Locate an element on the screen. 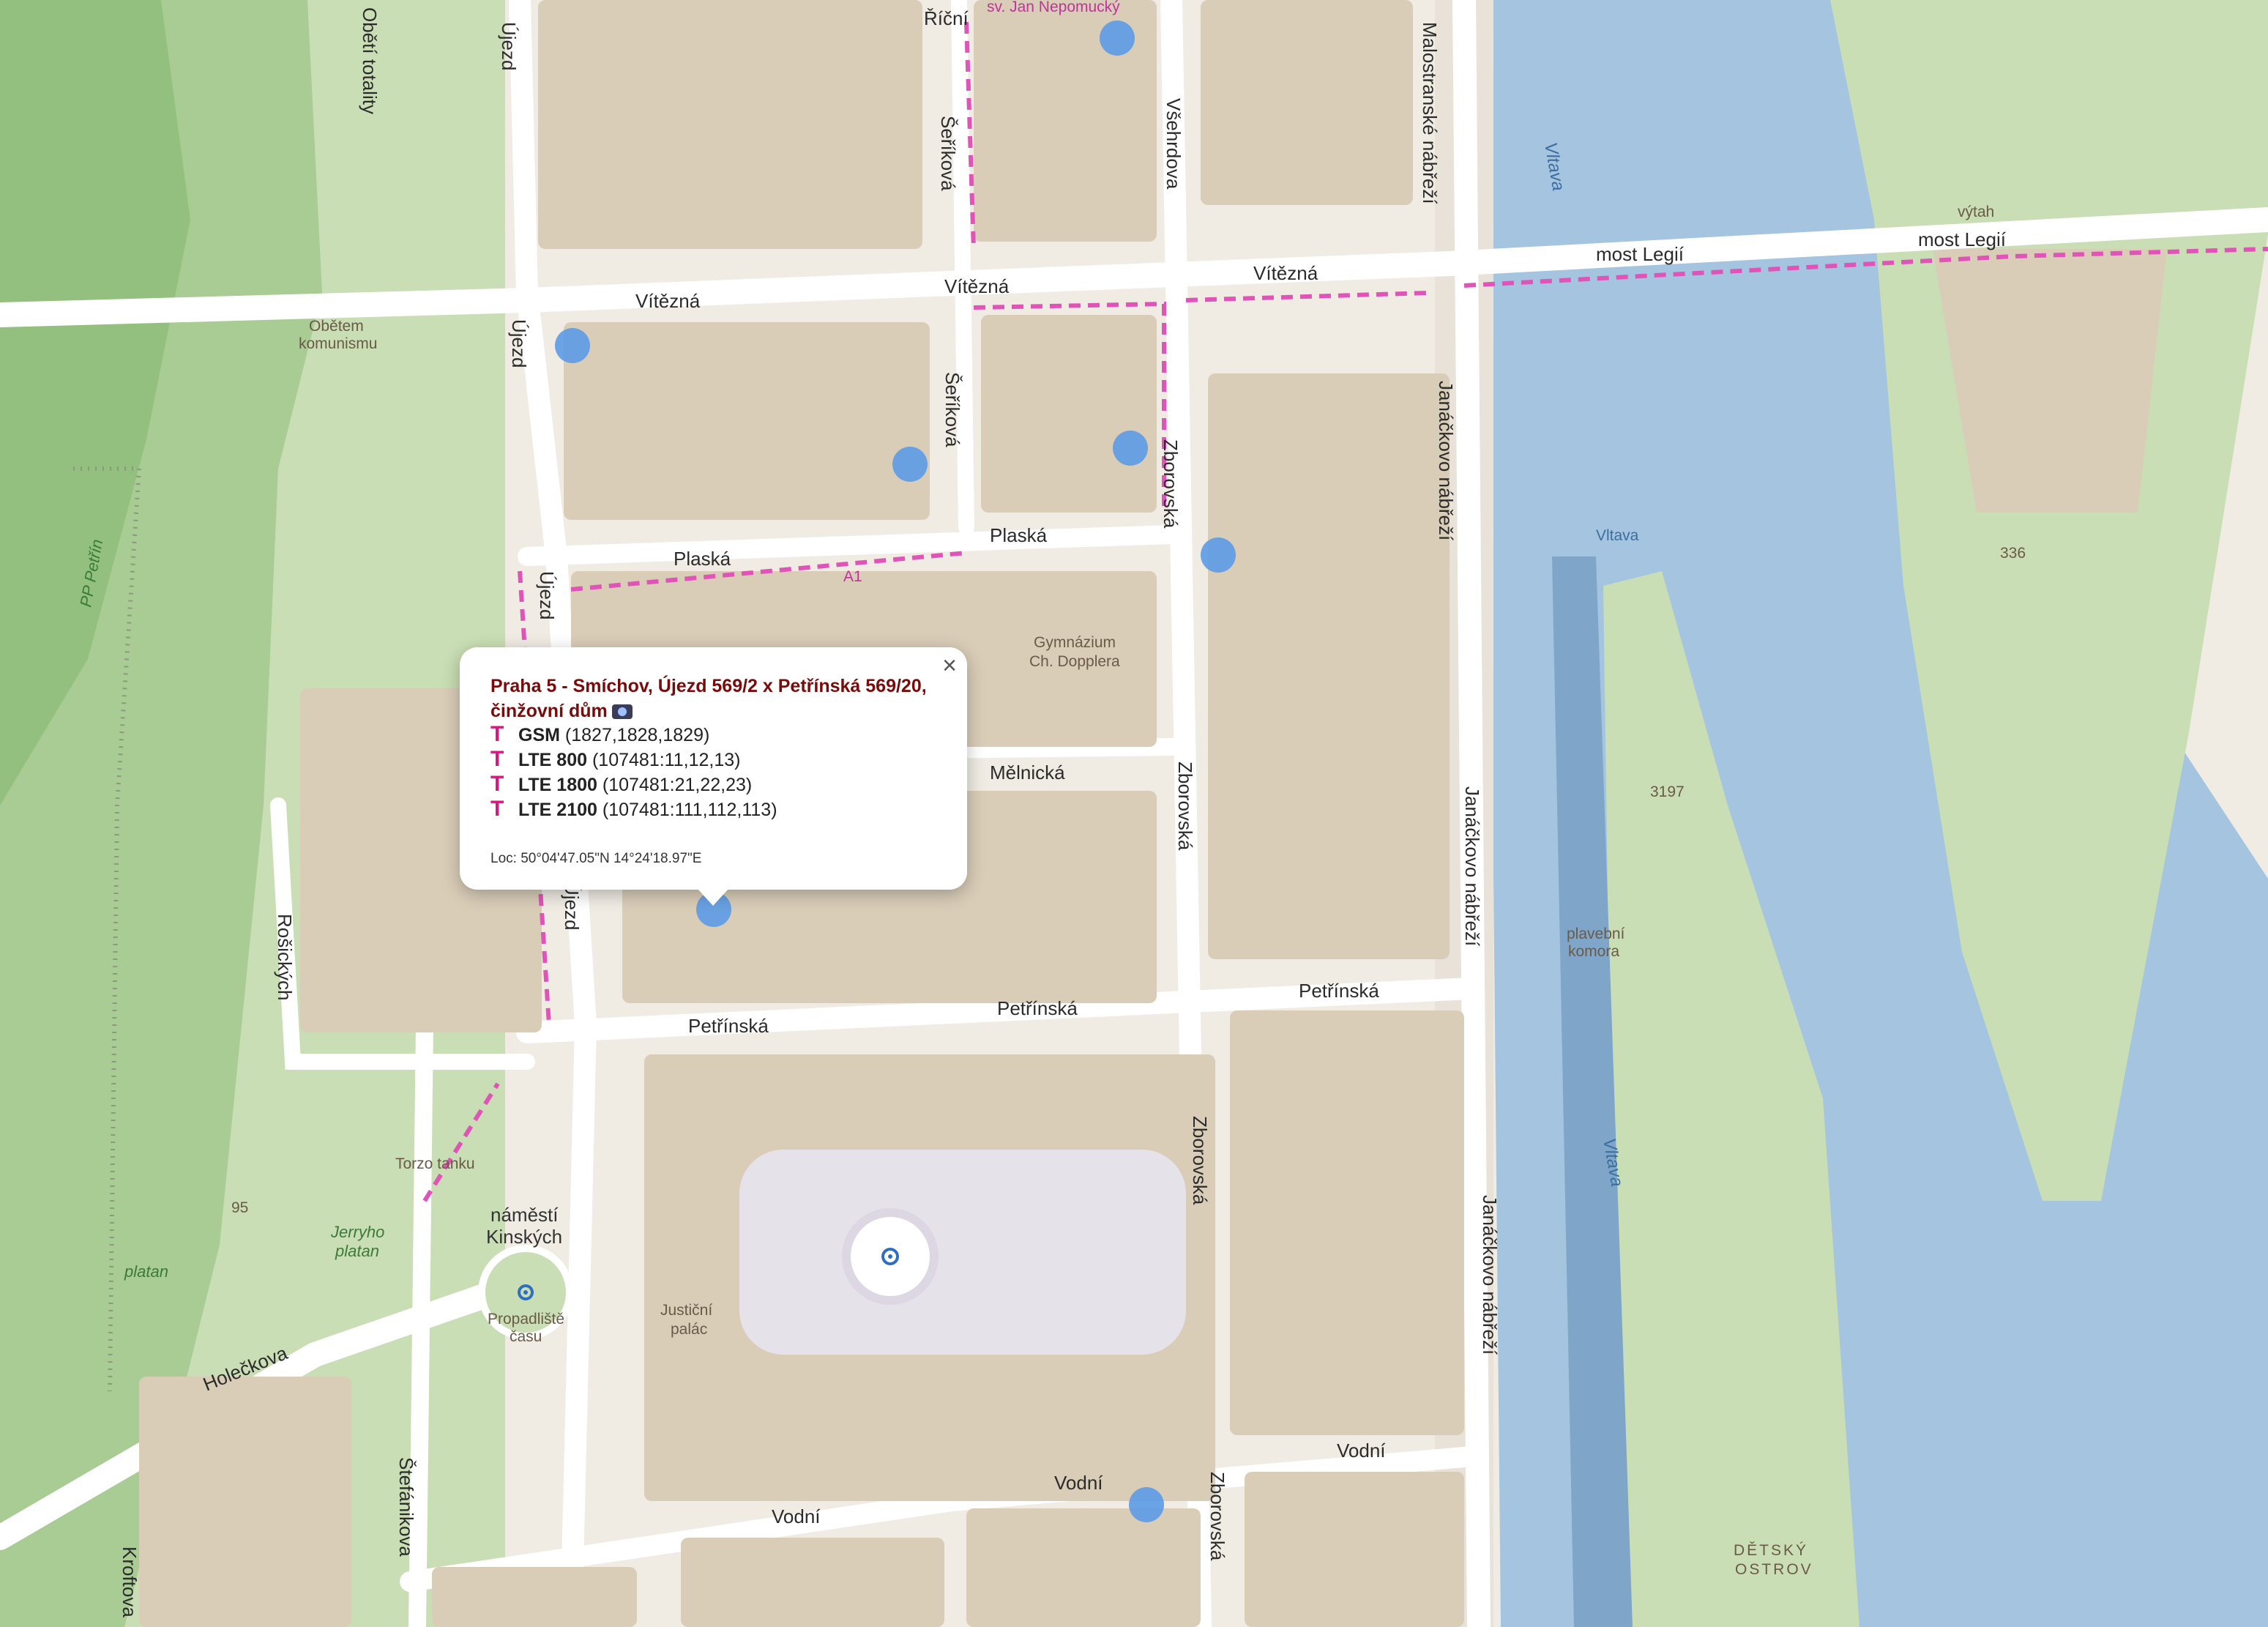  popup-entry: T LTE 2100 (107481:111,112,113) is located at coordinates (633, 809).